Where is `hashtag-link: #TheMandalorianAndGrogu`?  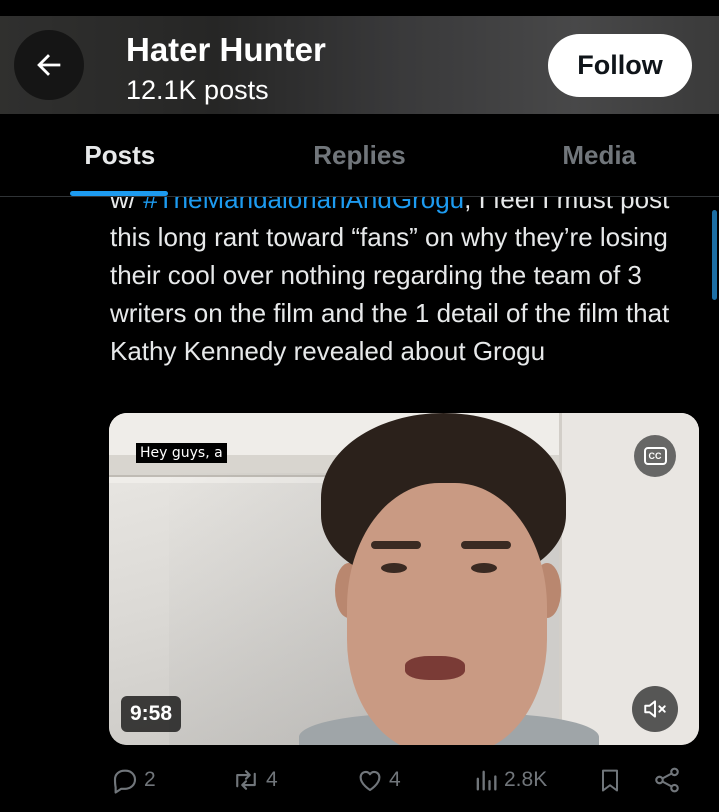 hashtag-link: #TheMandalorianAndGrogu is located at coordinates (303, 205).